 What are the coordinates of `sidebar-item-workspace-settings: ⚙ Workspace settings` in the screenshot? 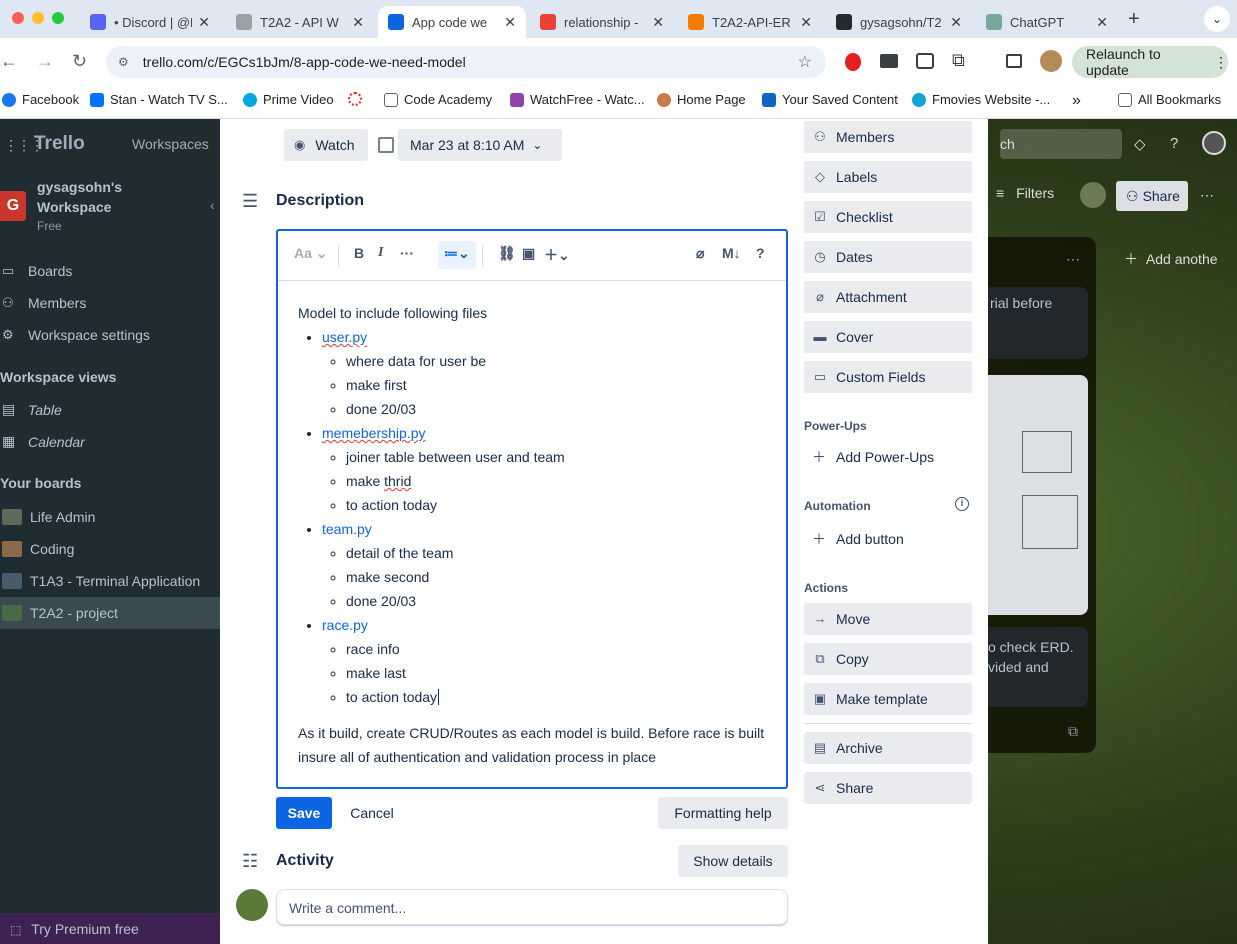 It's located at (75, 335).